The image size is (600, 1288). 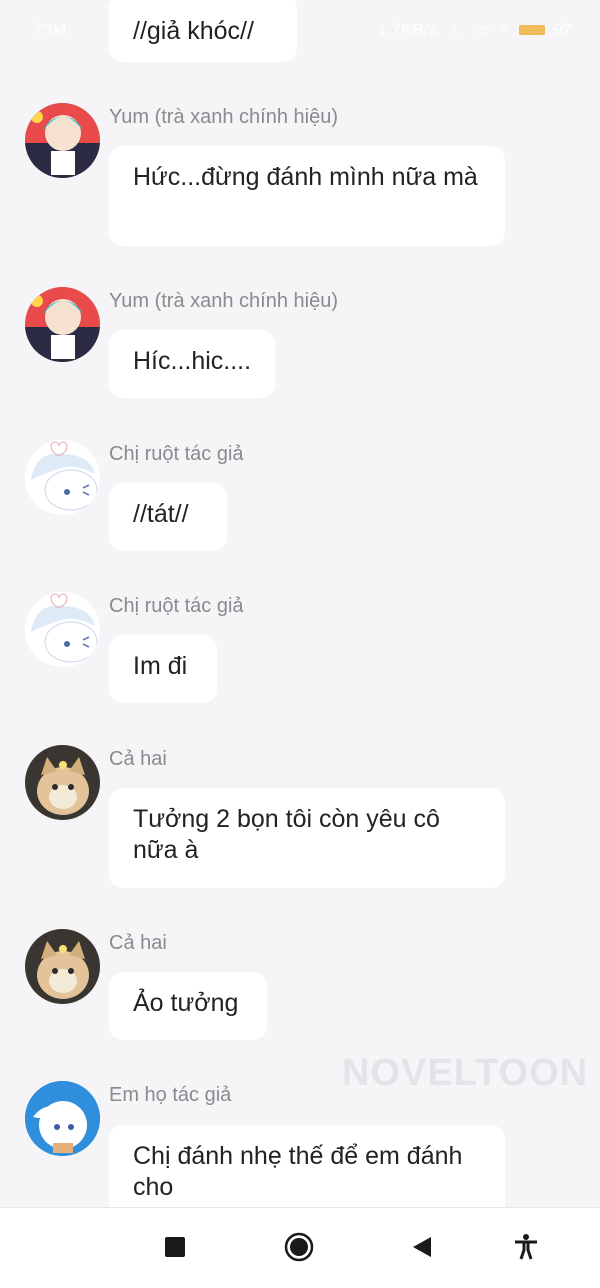 I want to click on sender-name: Em họ tác giả, so click(x=170, y=1095).